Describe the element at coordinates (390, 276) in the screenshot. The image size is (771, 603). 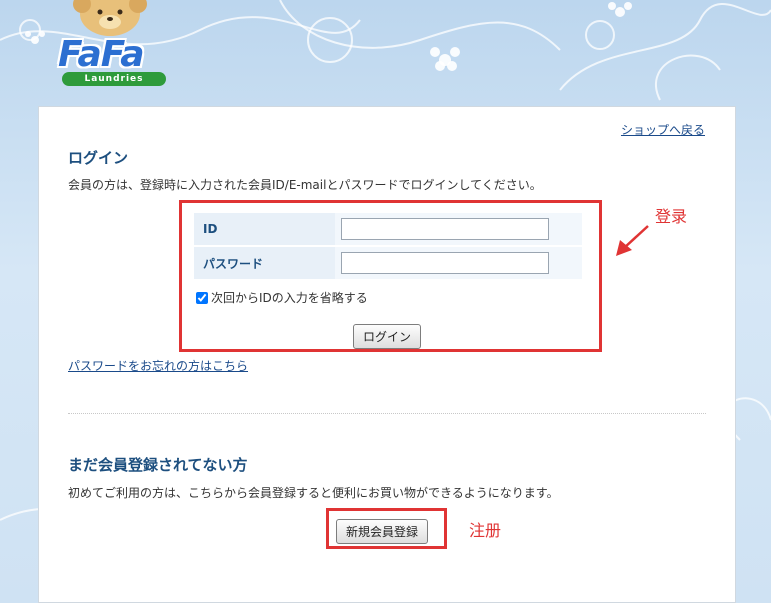
I see `login-highlight-box` at that location.